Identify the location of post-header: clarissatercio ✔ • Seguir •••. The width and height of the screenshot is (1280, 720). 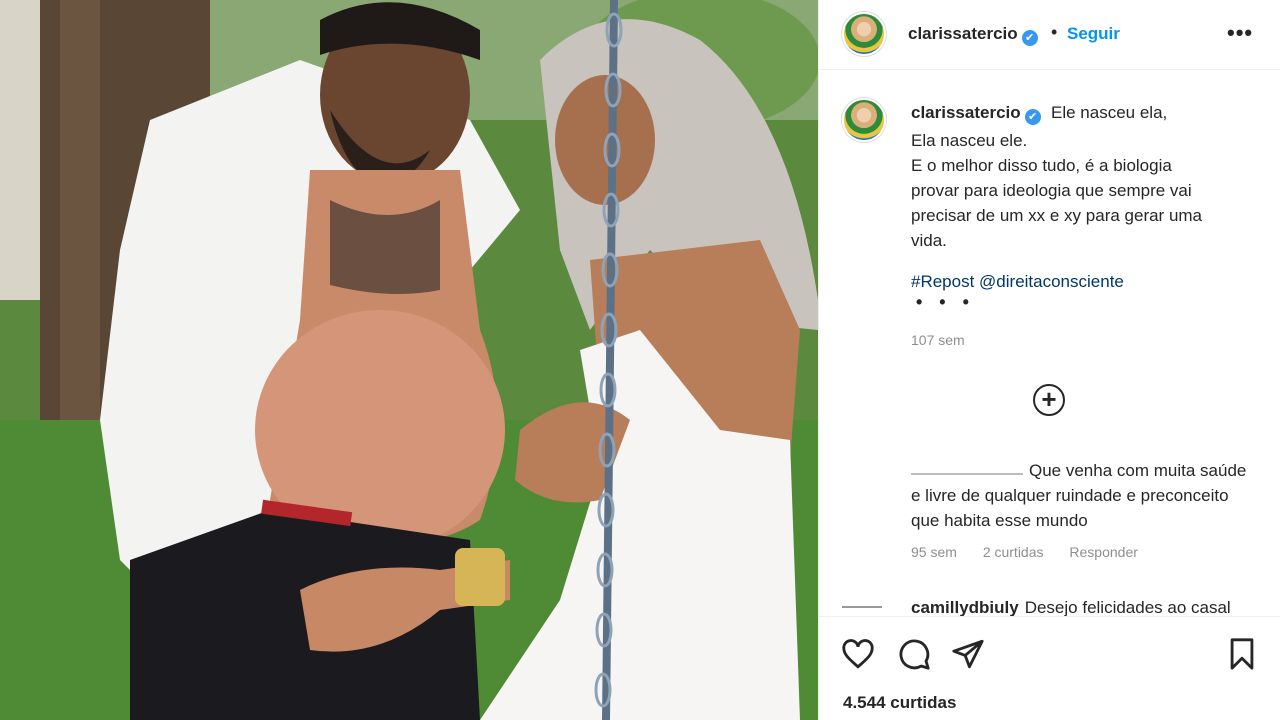
(1049, 35).